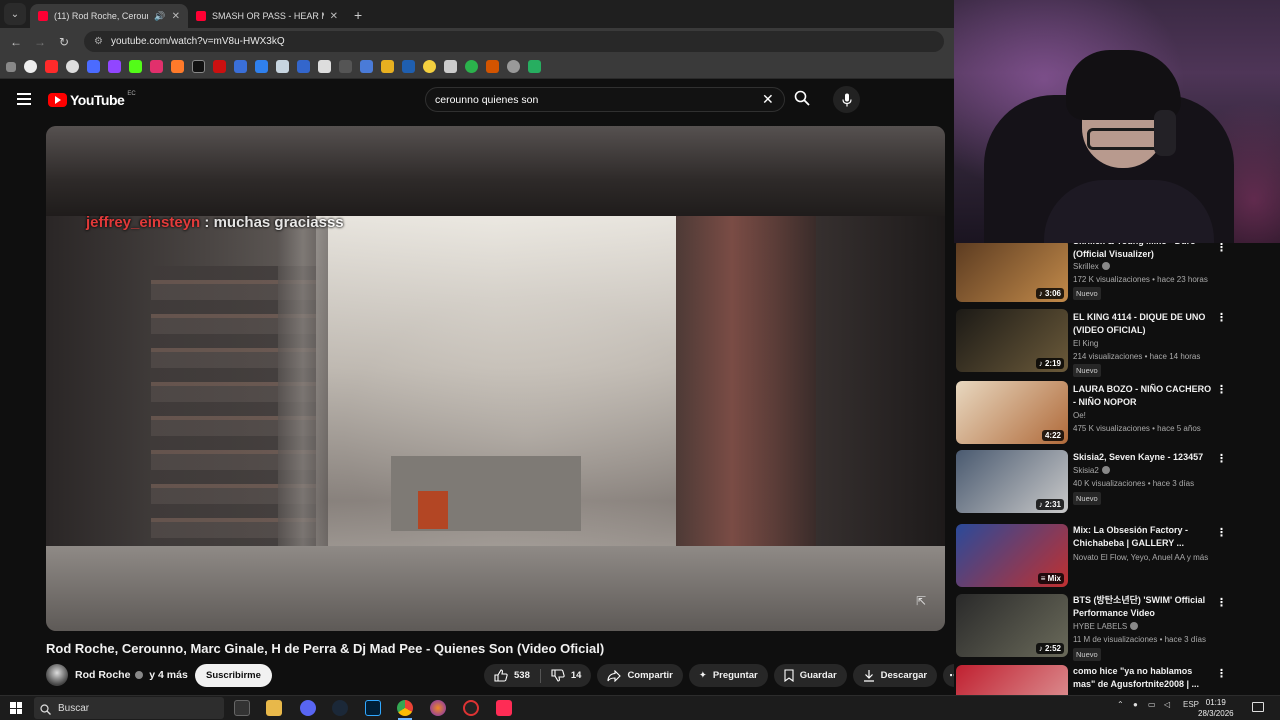  I want to click on tab-search-button: ⌄, so click(15, 14).